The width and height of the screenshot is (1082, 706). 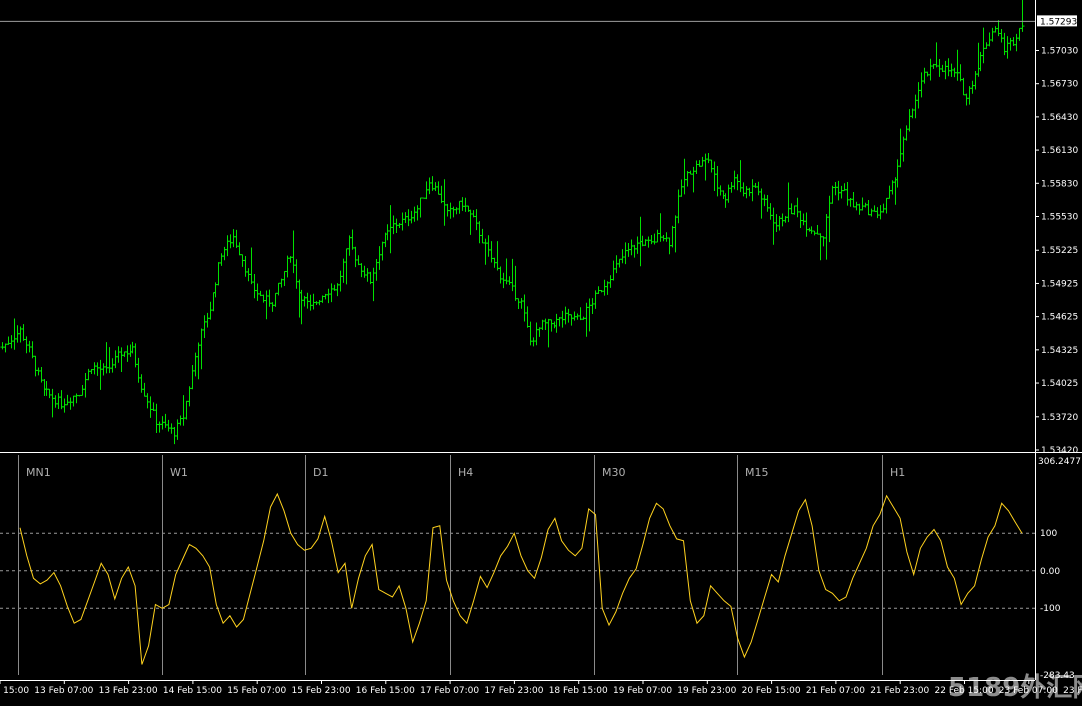 I want to click on timeframe-label: MN1, so click(x=38, y=472).